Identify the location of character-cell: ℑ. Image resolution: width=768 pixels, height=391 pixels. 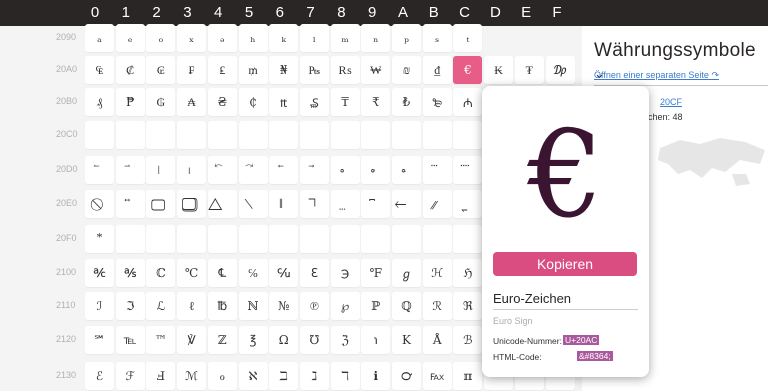
(130, 306).